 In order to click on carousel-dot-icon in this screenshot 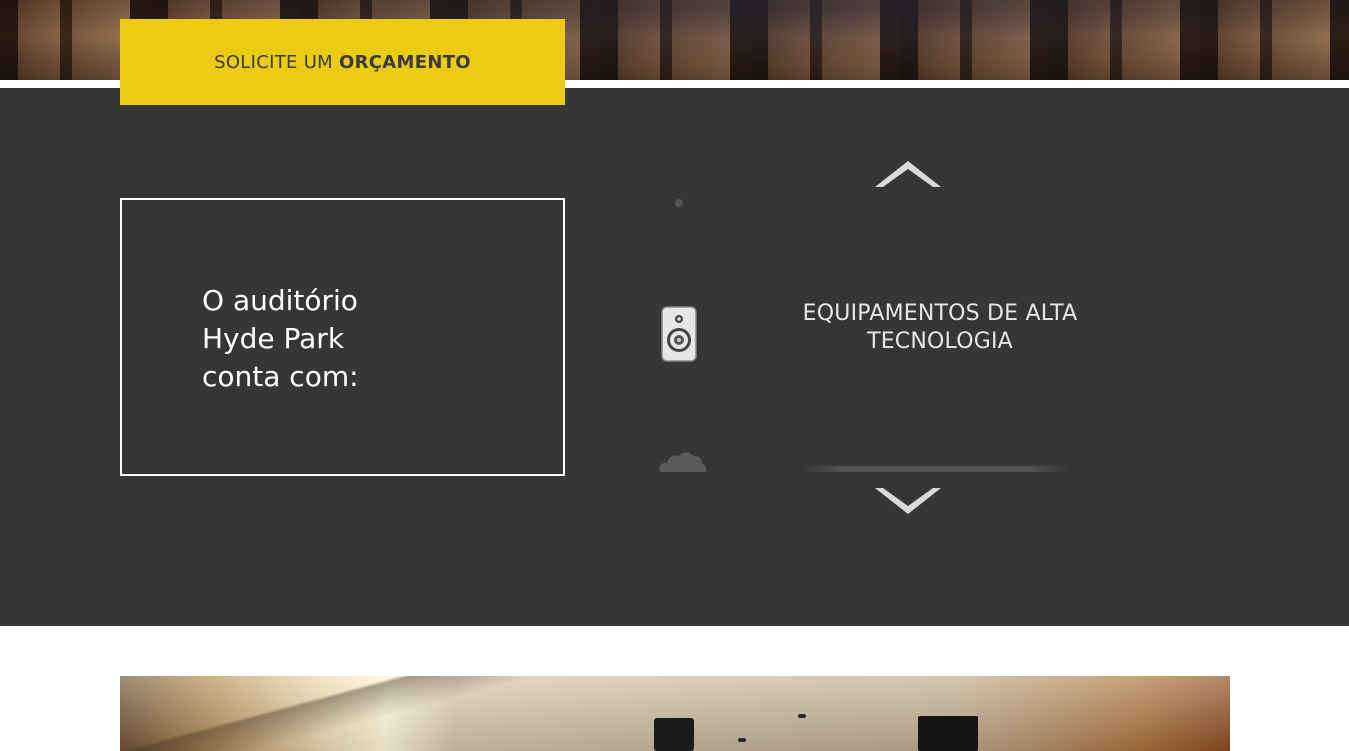, I will do `click(679, 203)`.